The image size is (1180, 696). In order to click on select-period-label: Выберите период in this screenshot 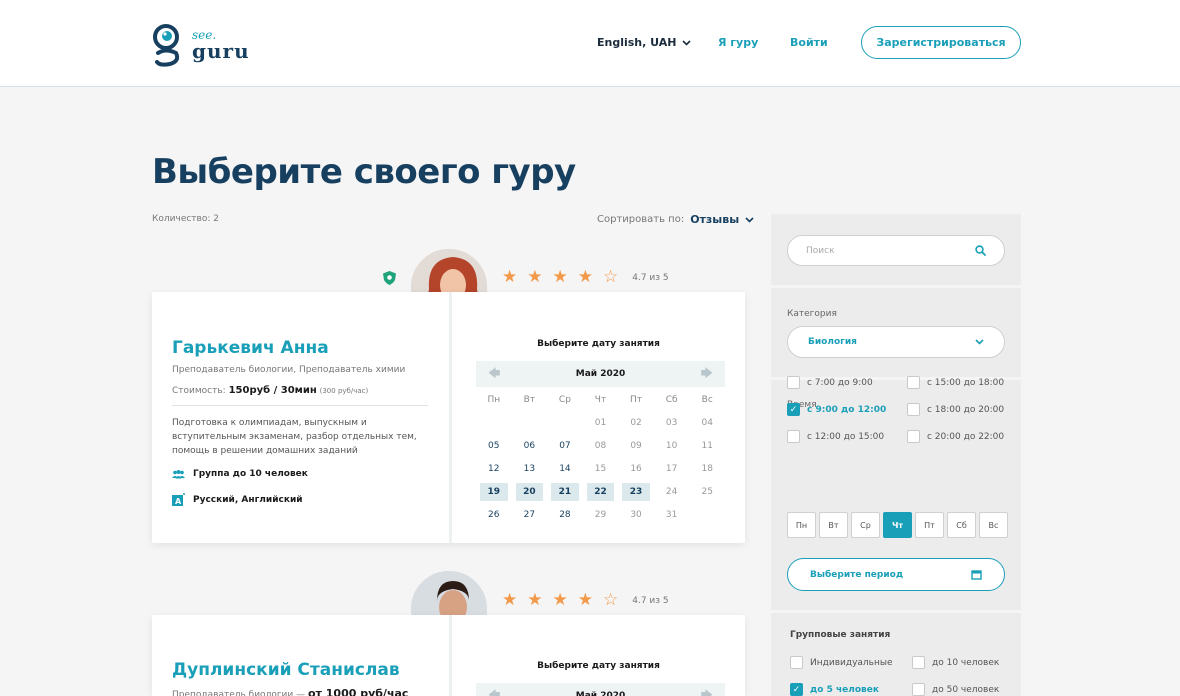, I will do `click(857, 574)`.